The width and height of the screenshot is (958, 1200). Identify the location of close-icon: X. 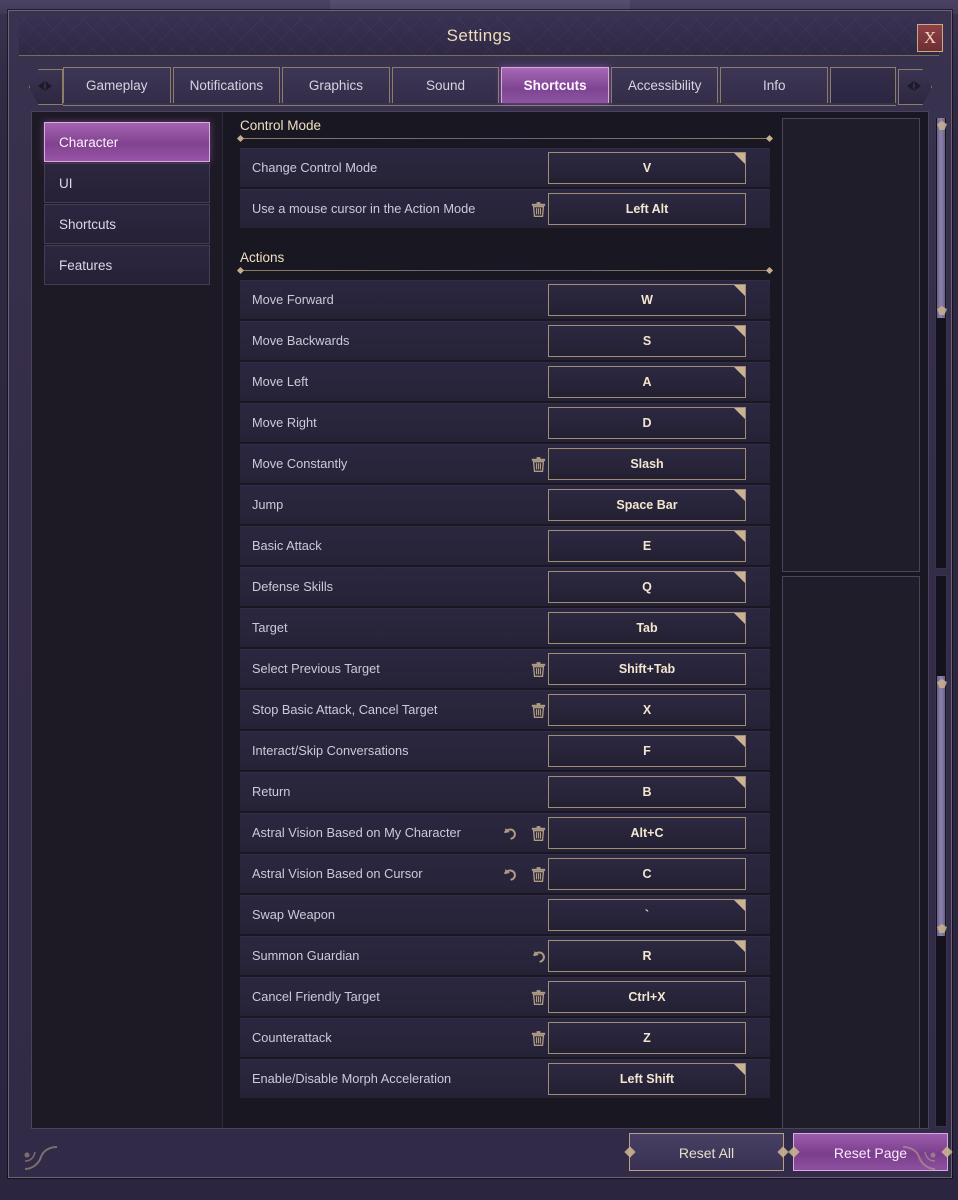
(930, 38).